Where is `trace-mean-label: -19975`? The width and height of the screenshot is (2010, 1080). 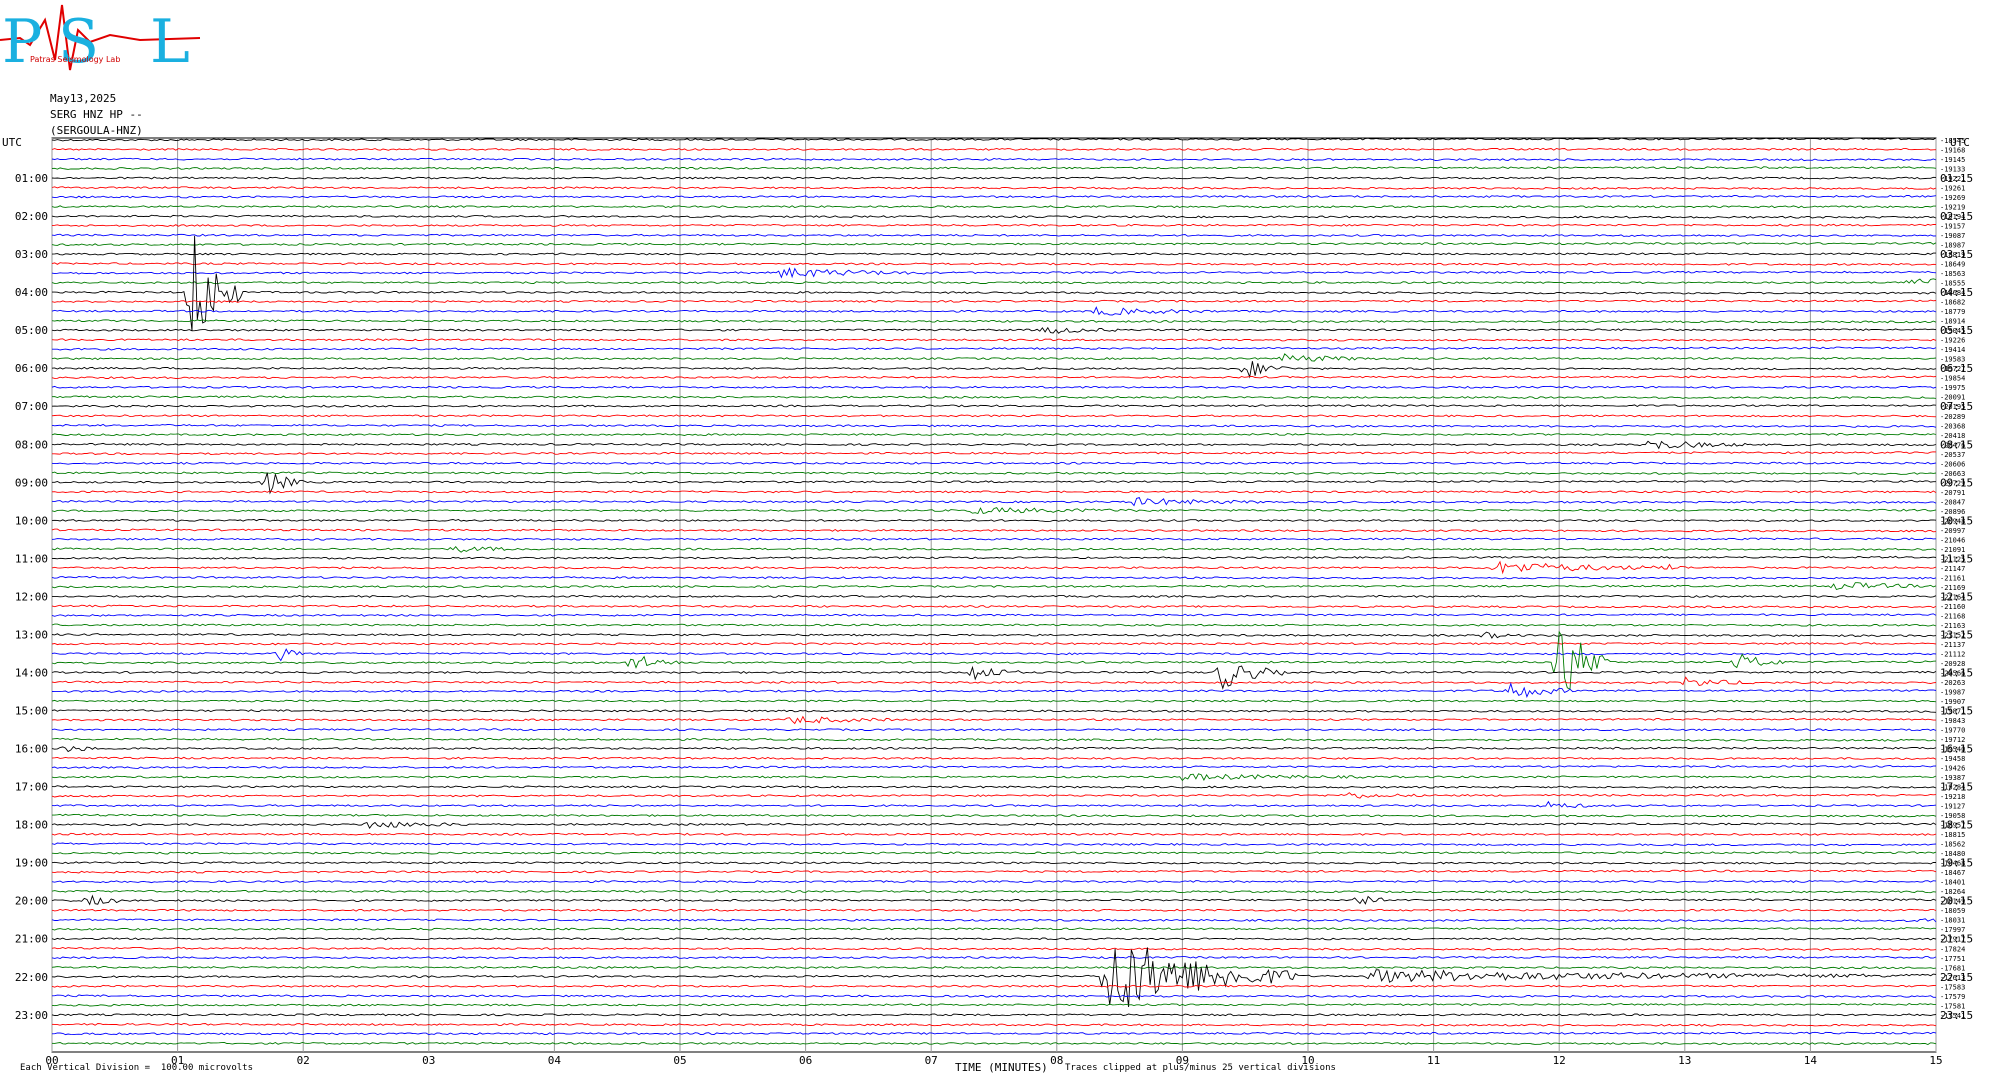
trace-mean-label: -19975 is located at coordinates (1952, 388).